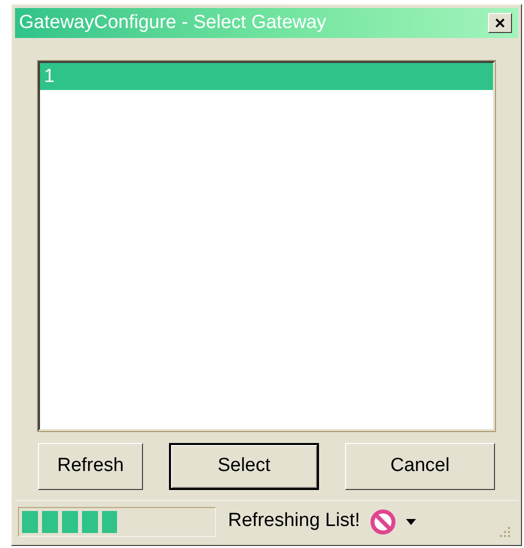 This screenshot has width=524, height=548. I want to click on dialog-button: Select, so click(244, 466).